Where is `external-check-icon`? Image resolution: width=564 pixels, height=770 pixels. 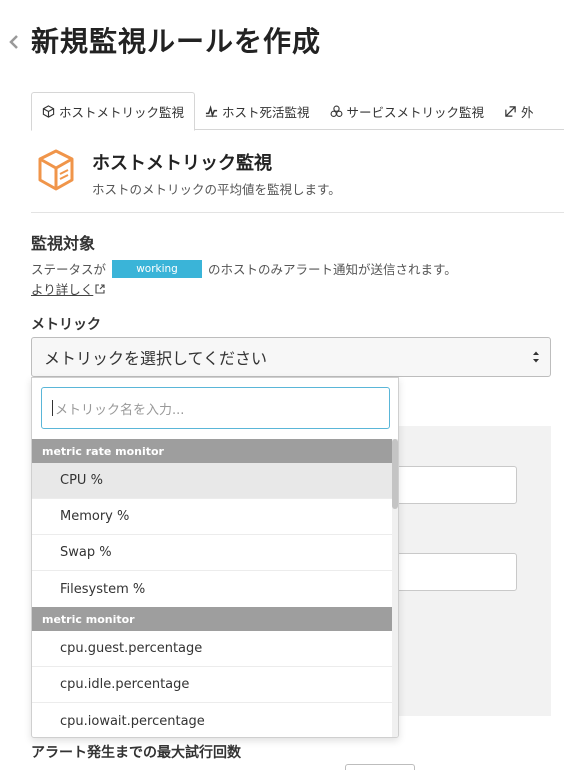 external-check-icon is located at coordinates (510, 111).